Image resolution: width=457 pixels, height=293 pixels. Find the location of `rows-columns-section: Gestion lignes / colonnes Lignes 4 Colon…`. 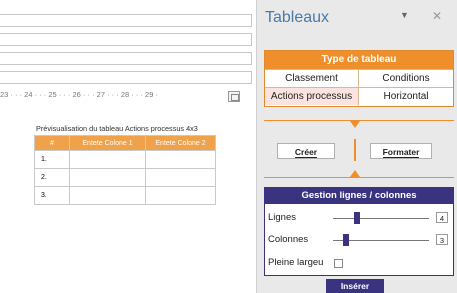

rows-columns-section: Gestion lignes / colonnes Lignes 4 Colon… is located at coordinates (359, 231).